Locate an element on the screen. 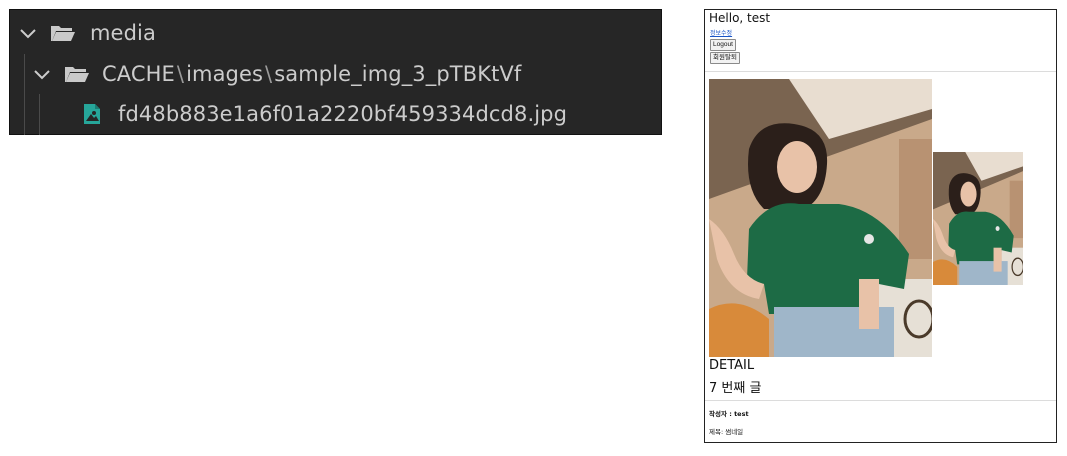 This screenshot has height=456, width=1067. path-segment-cache: CACHE is located at coordinates (138, 74).